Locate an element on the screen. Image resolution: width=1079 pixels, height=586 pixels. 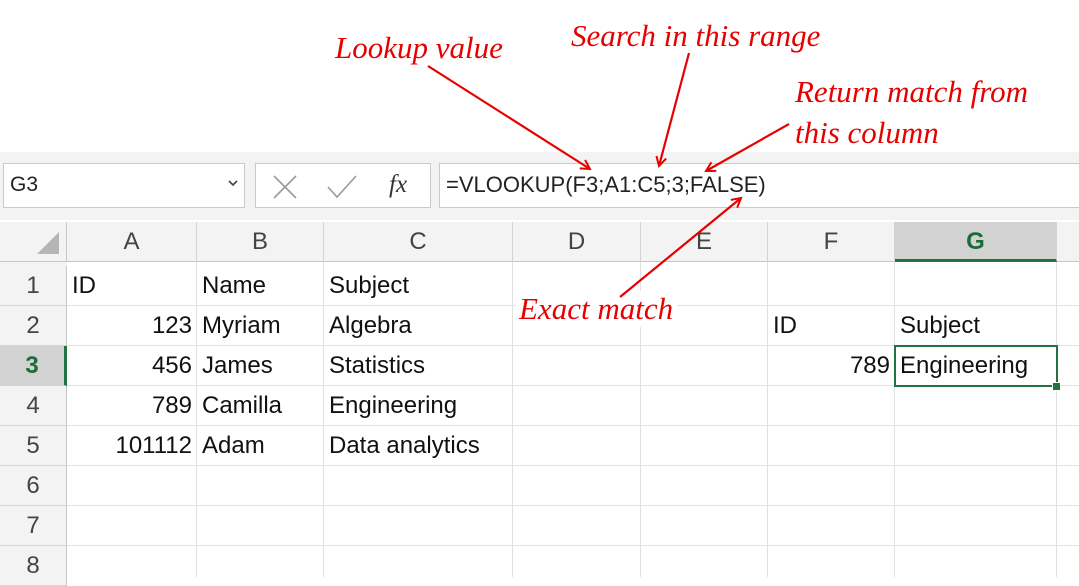
row-header-6: 6 is located at coordinates (33, 486).